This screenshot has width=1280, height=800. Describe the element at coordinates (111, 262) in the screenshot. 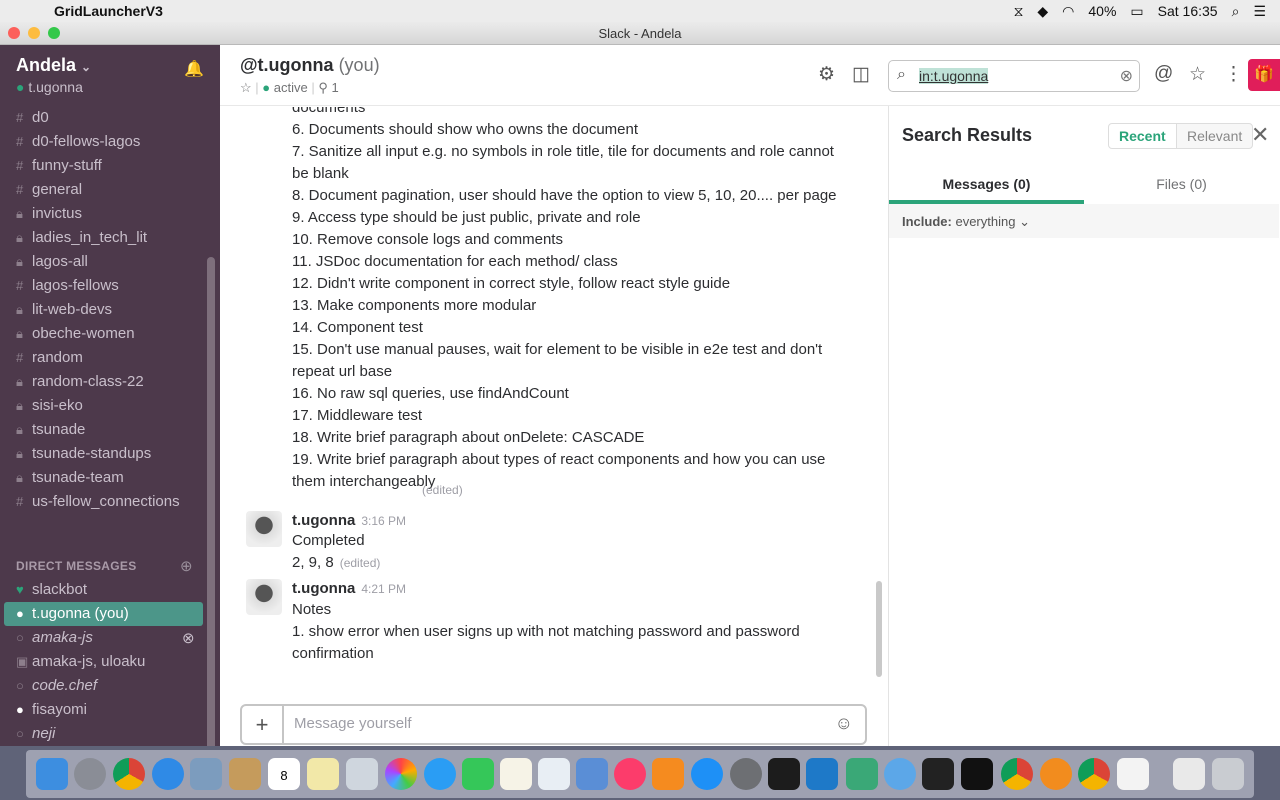

I see `sidebar-channel-lagos-all: 🔒︎ lagos-all` at that location.